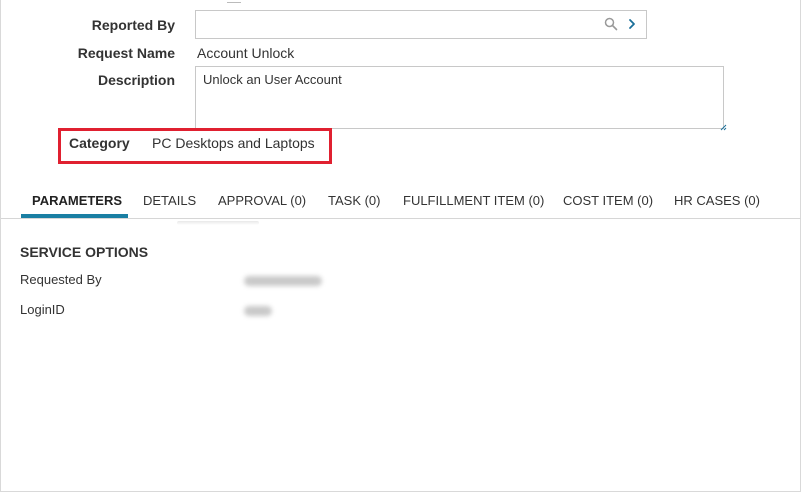 This screenshot has width=801, height=492. I want to click on tab-fulfillment-item: FULFILLMENT ITEM (0), so click(473, 202).